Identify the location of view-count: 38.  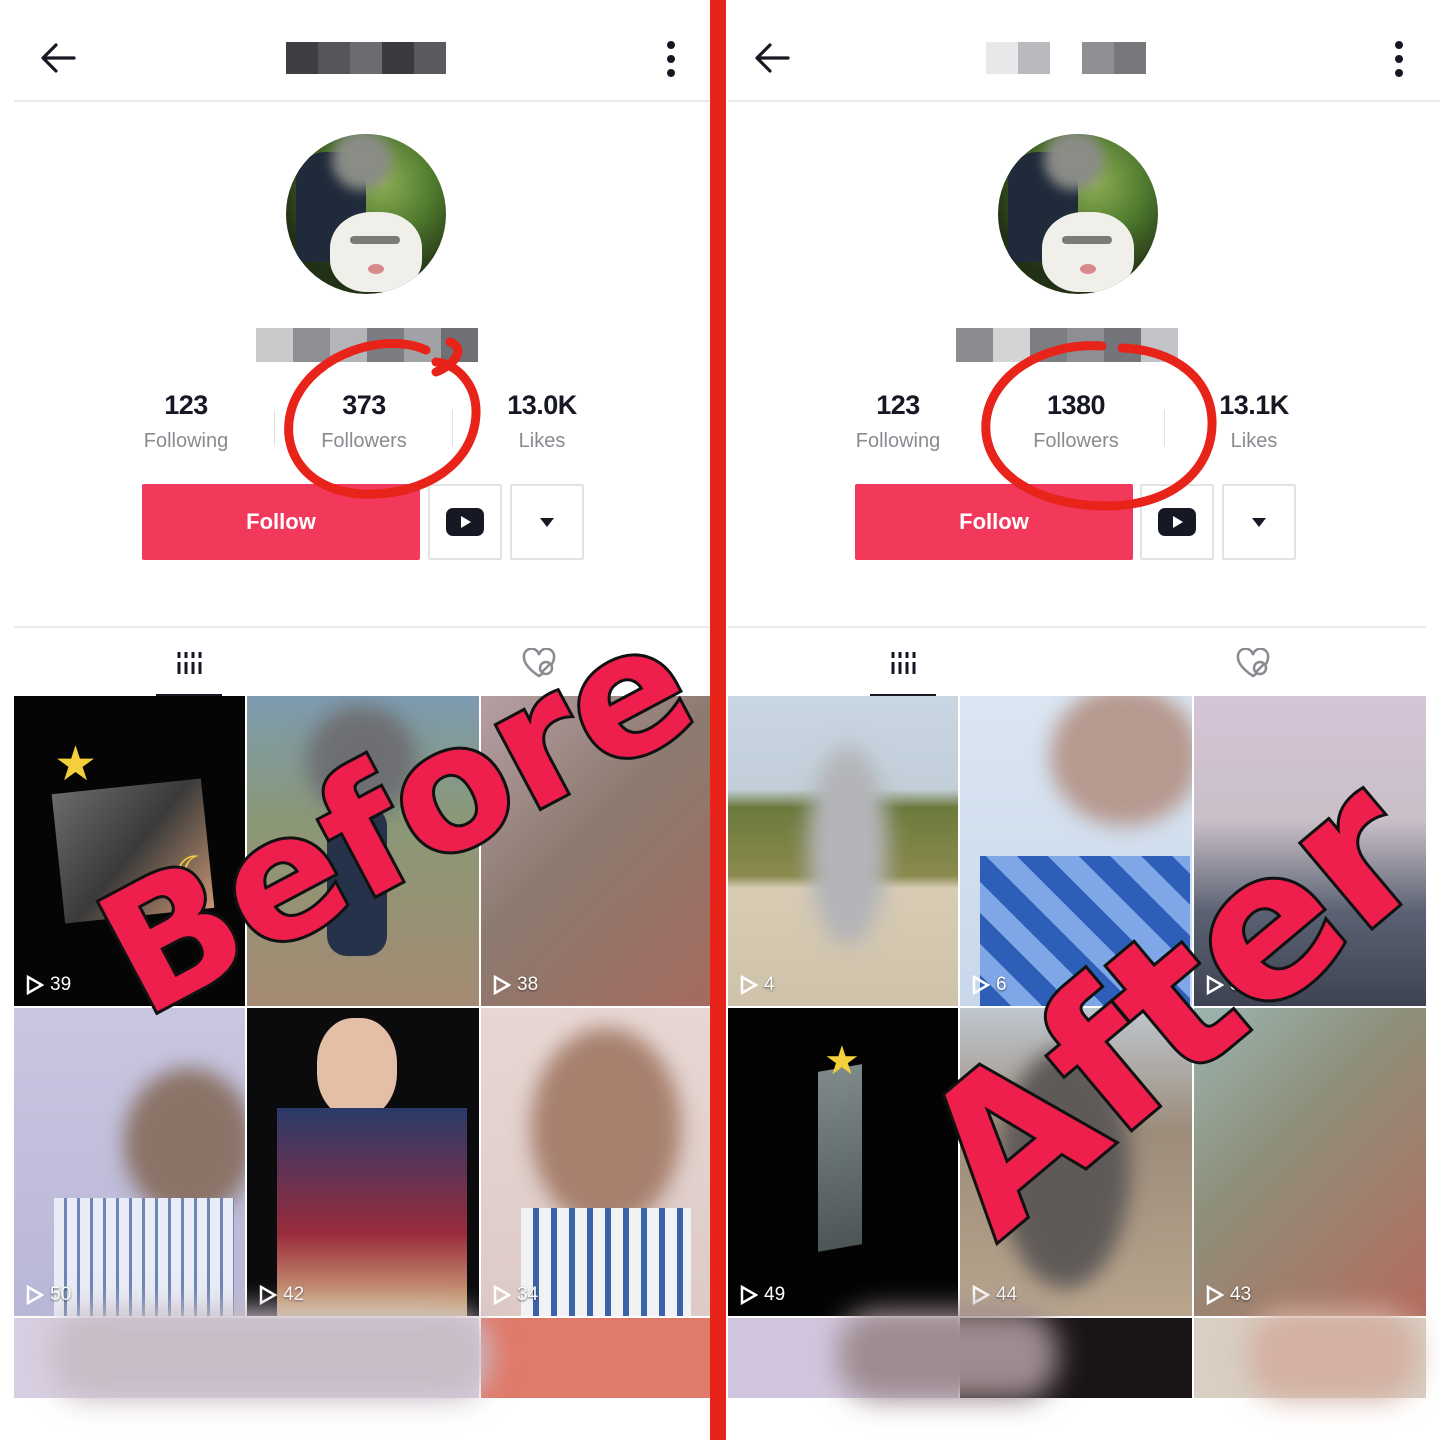
(515, 985).